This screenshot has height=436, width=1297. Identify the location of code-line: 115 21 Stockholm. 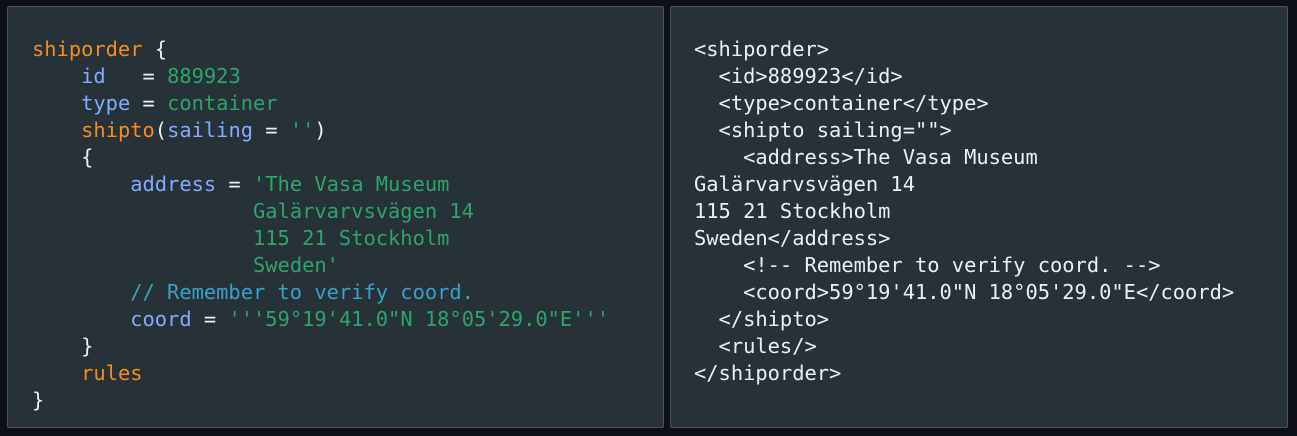
(240, 238).